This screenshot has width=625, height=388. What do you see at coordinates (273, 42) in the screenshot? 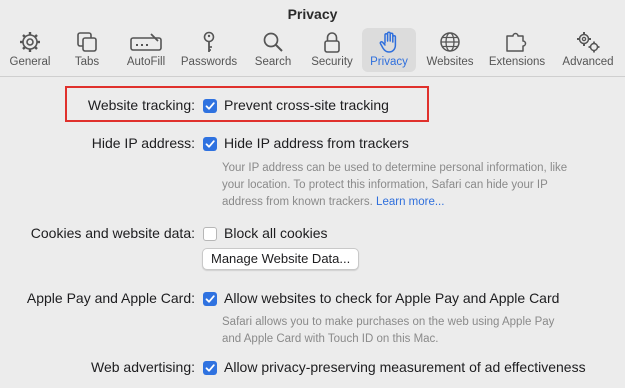
I see `search-icon` at bounding box center [273, 42].